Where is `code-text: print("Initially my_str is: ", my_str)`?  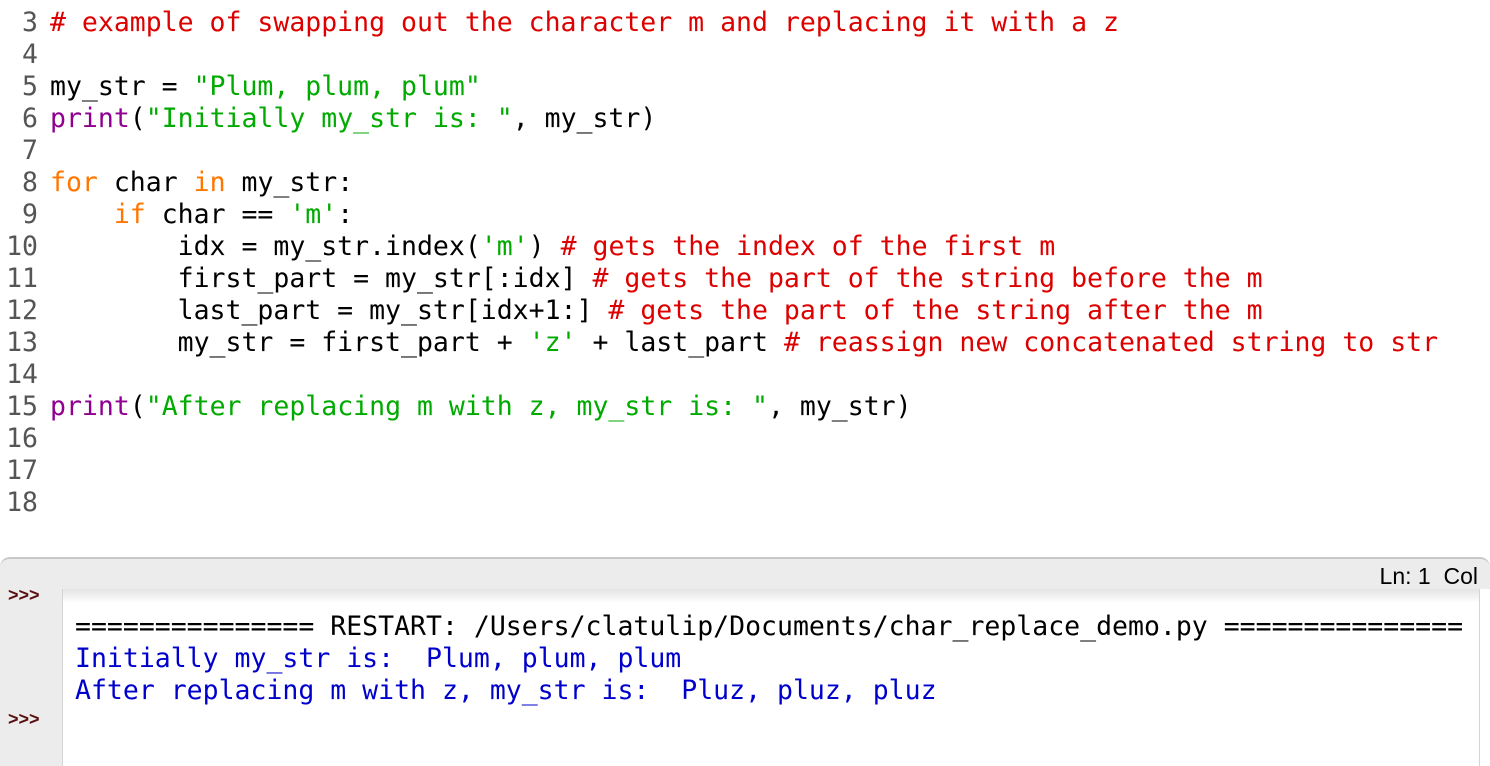 code-text: print("Initially my_str is: ", my_str) is located at coordinates (353, 119).